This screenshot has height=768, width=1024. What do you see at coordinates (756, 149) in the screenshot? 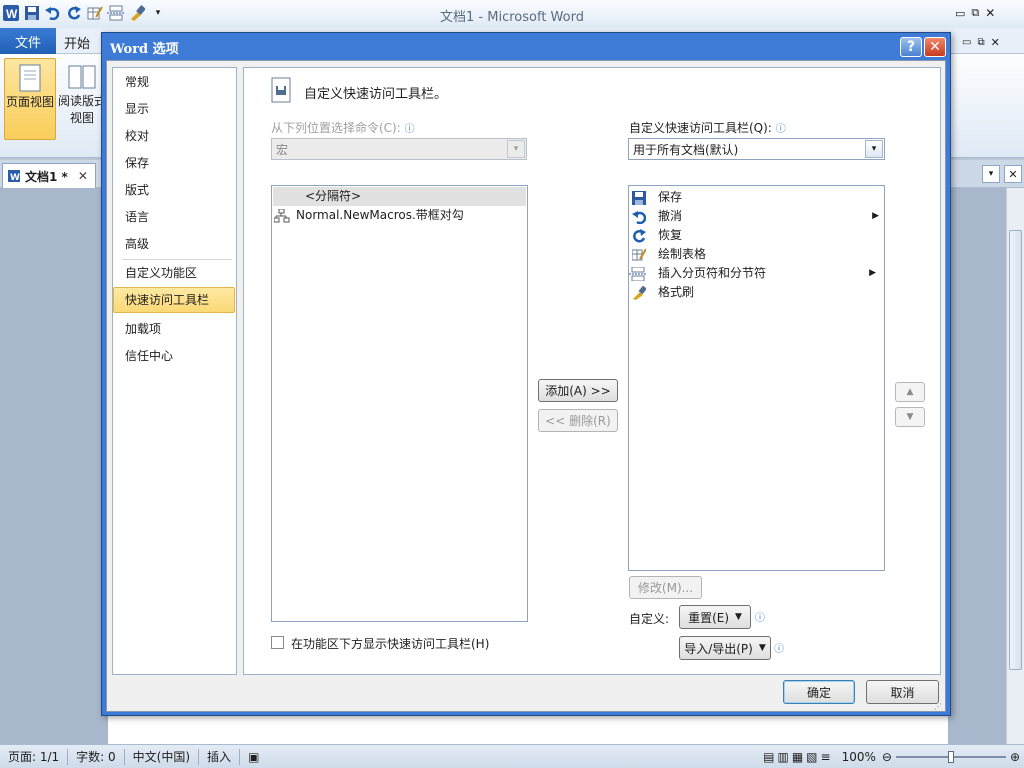
I see `customize-qat-select: 用于所有文档(默认) ▾` at bounding box center [756, 149].